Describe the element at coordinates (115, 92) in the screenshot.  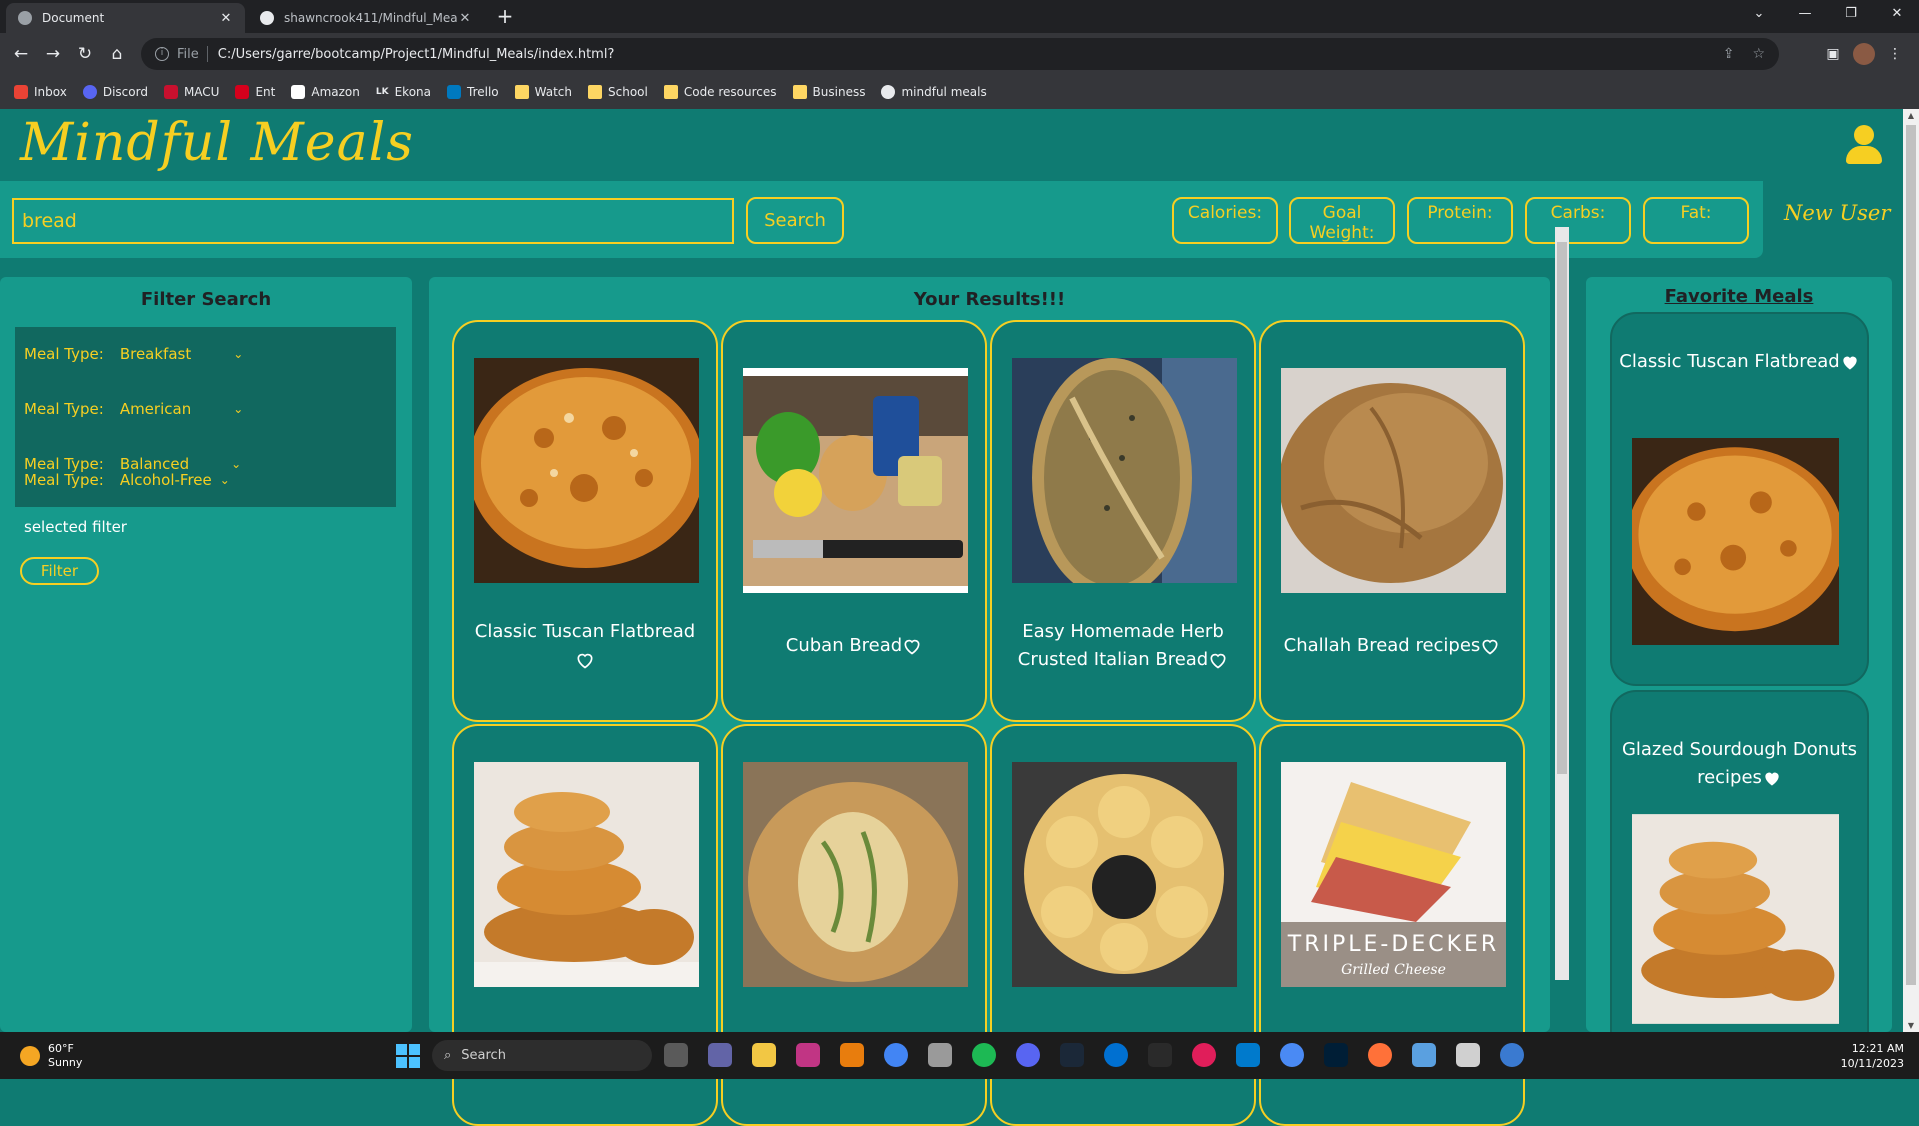
I see `bookmark-discord: Discord` at that location.